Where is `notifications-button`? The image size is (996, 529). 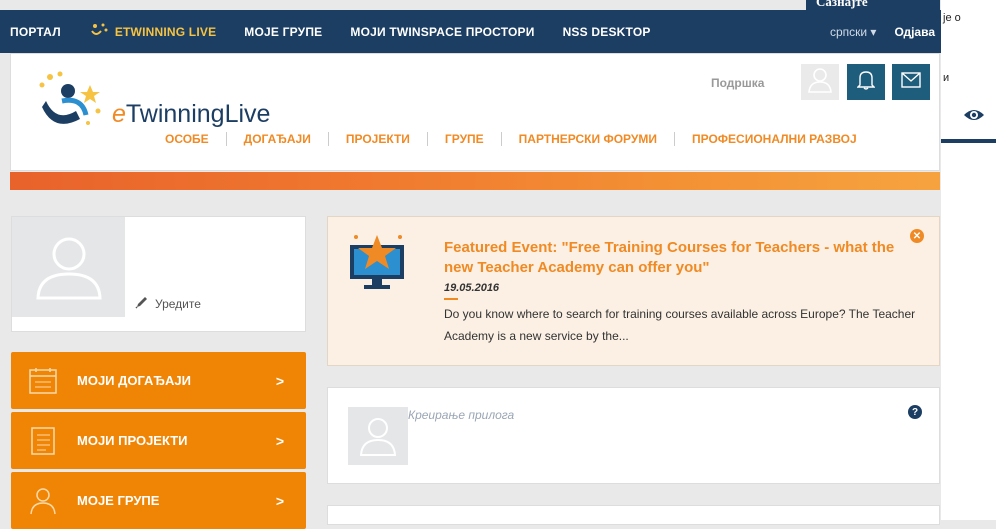 notifications-button is located at coordinates (866, 82).